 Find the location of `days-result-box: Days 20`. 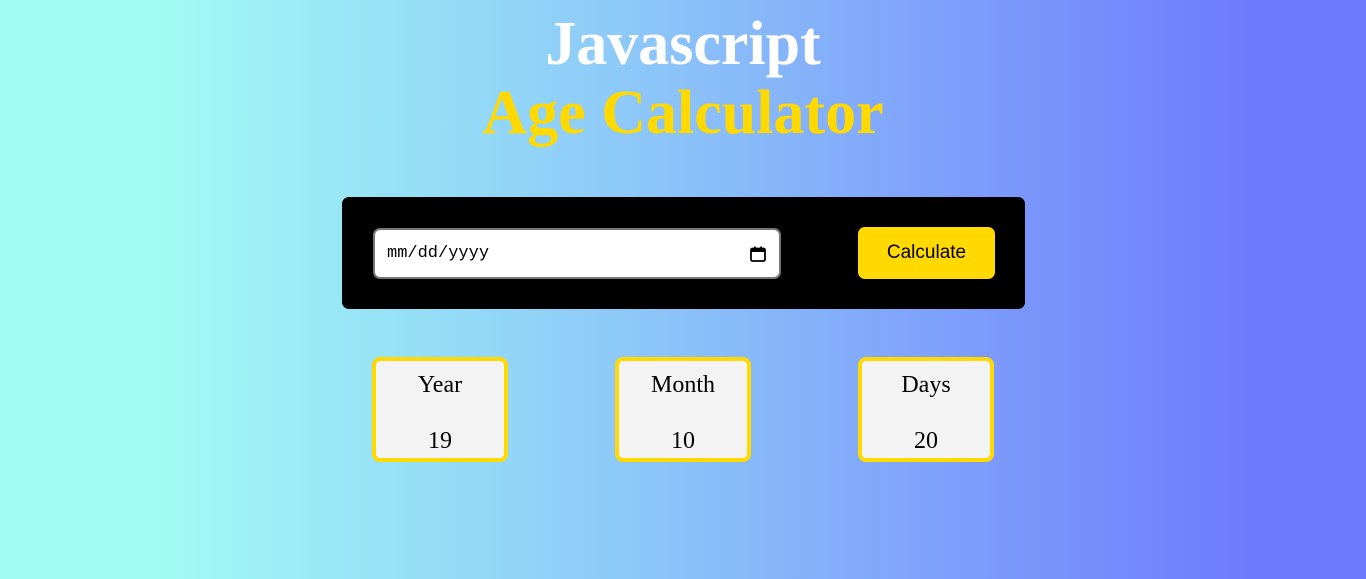

days-result-box: Days 20 is located at coordinates (926, 409).